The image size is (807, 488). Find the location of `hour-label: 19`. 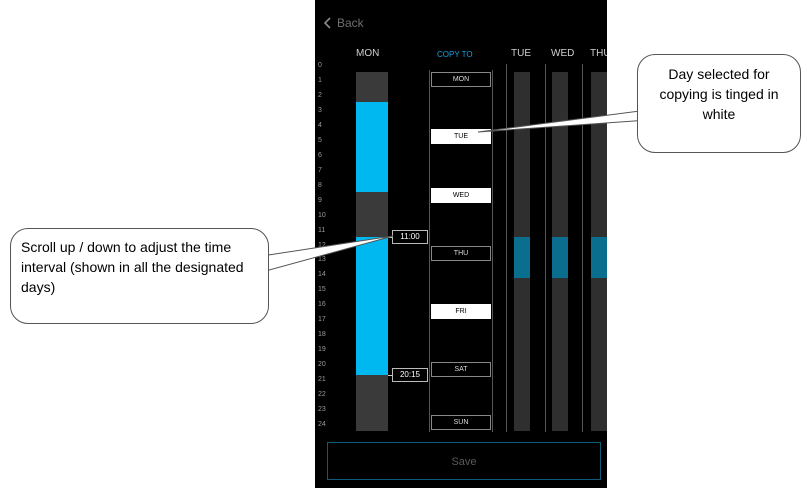

hour-label: 19 is located at coordinates (322, 350).